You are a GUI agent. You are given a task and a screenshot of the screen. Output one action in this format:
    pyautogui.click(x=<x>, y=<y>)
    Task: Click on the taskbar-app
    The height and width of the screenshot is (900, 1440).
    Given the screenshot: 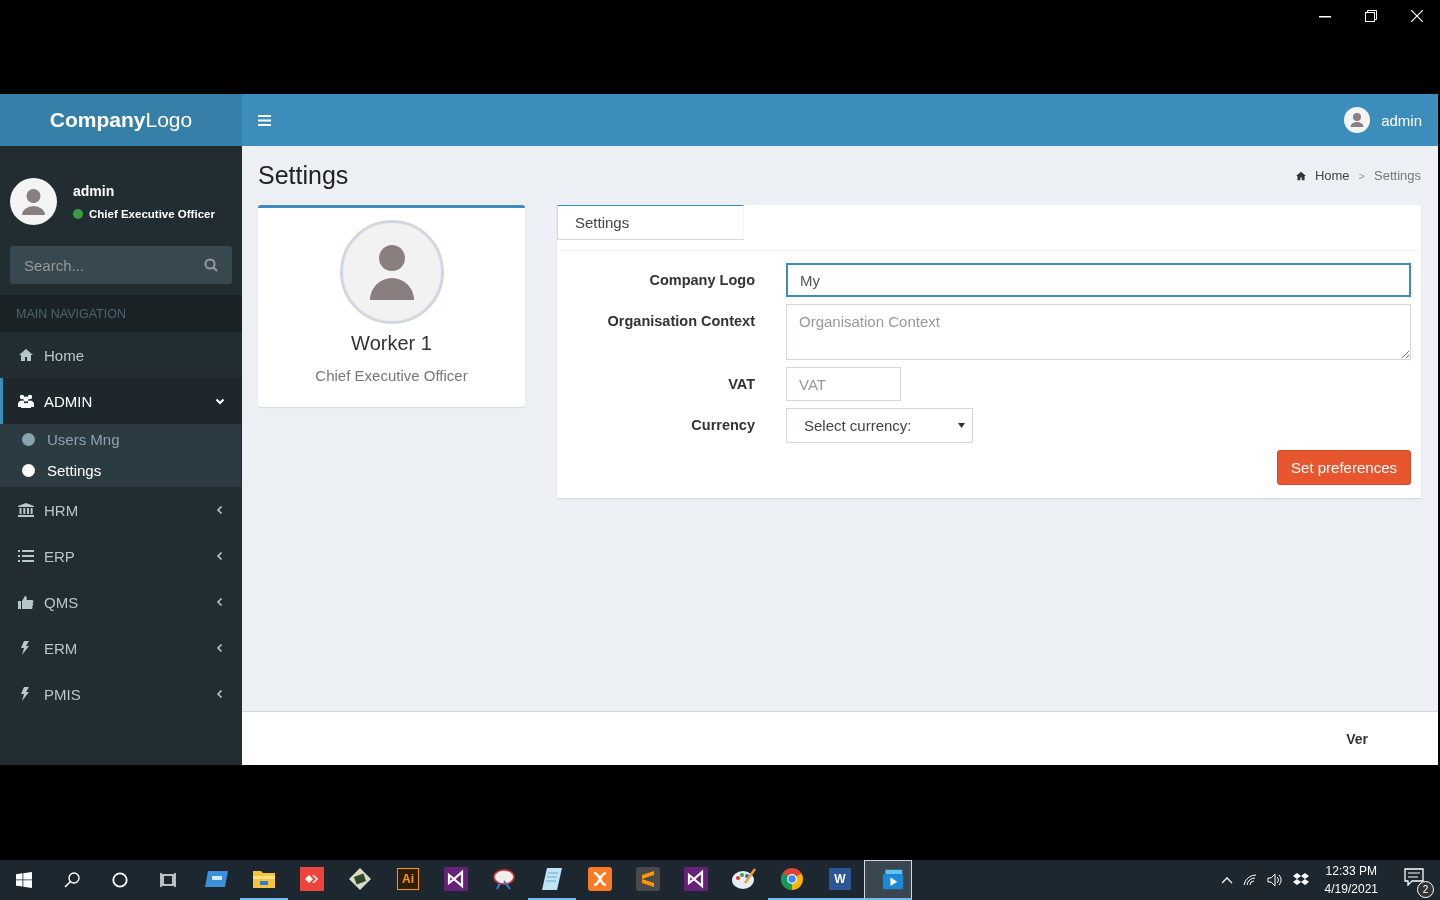 What is the action you would take?
    pyautogui.click(x=888, y=880)
    